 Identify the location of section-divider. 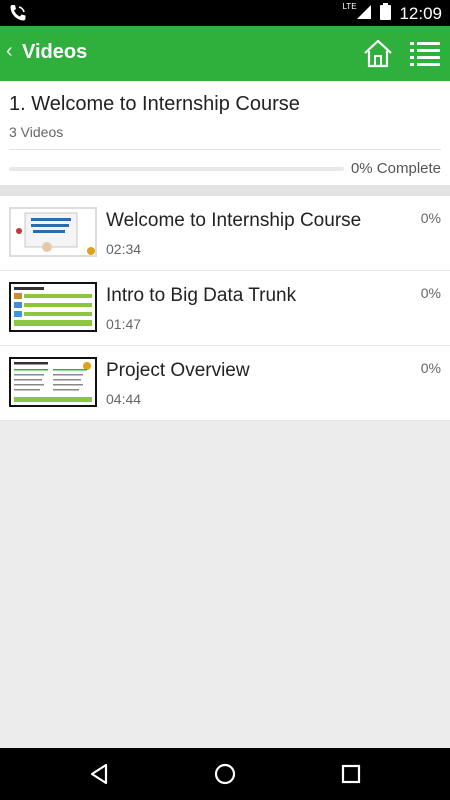
(225, 190).